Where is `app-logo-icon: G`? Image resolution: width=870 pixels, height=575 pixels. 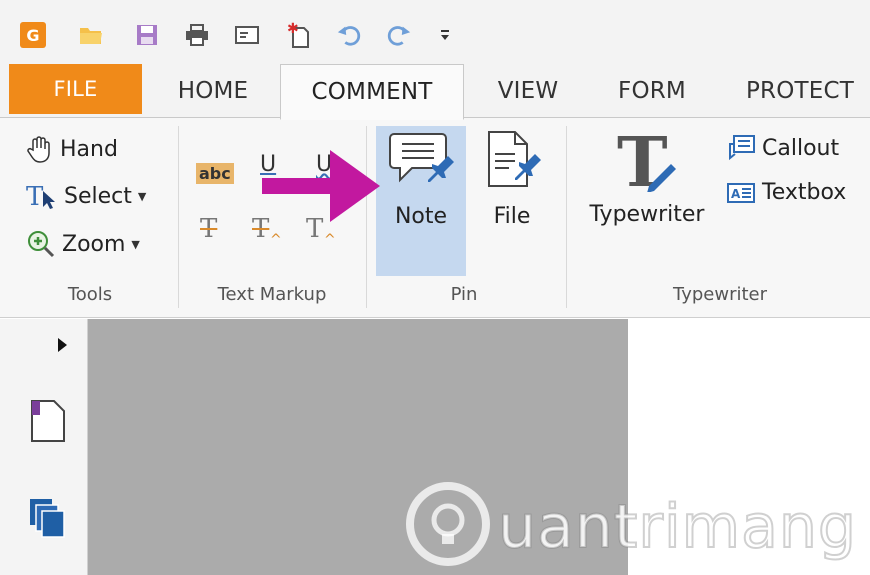 app-logo-icon: G is located at coordinates (33, 35).